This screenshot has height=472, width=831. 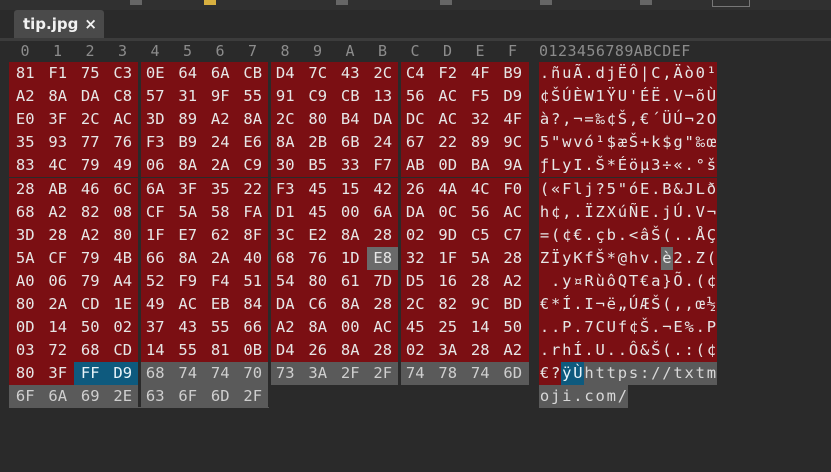 I want to click on hex-byte: 69, so click(x=90, y=397).